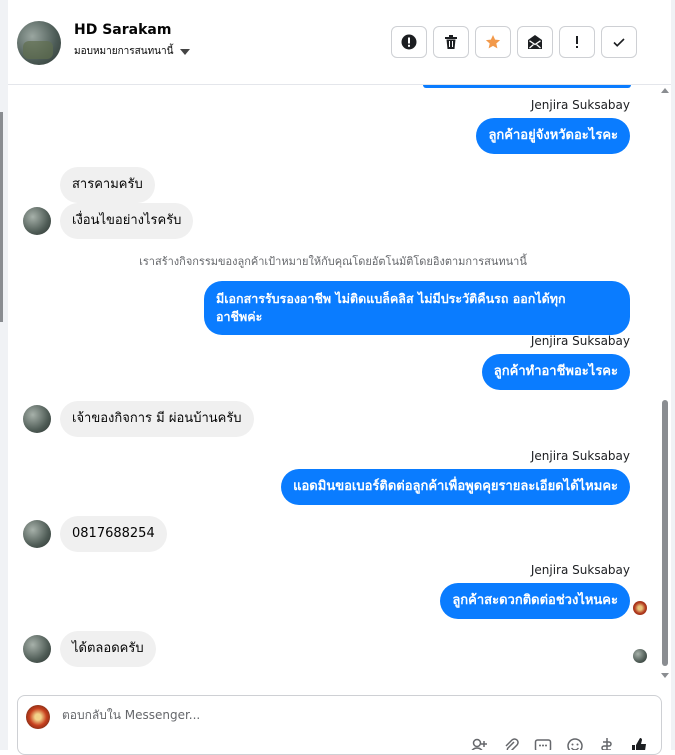 This screenshot has height=755, width=675. I want to click on conversation-header: HD Sarakam มอบหมายการสนทนานี้, so click(339, 42).